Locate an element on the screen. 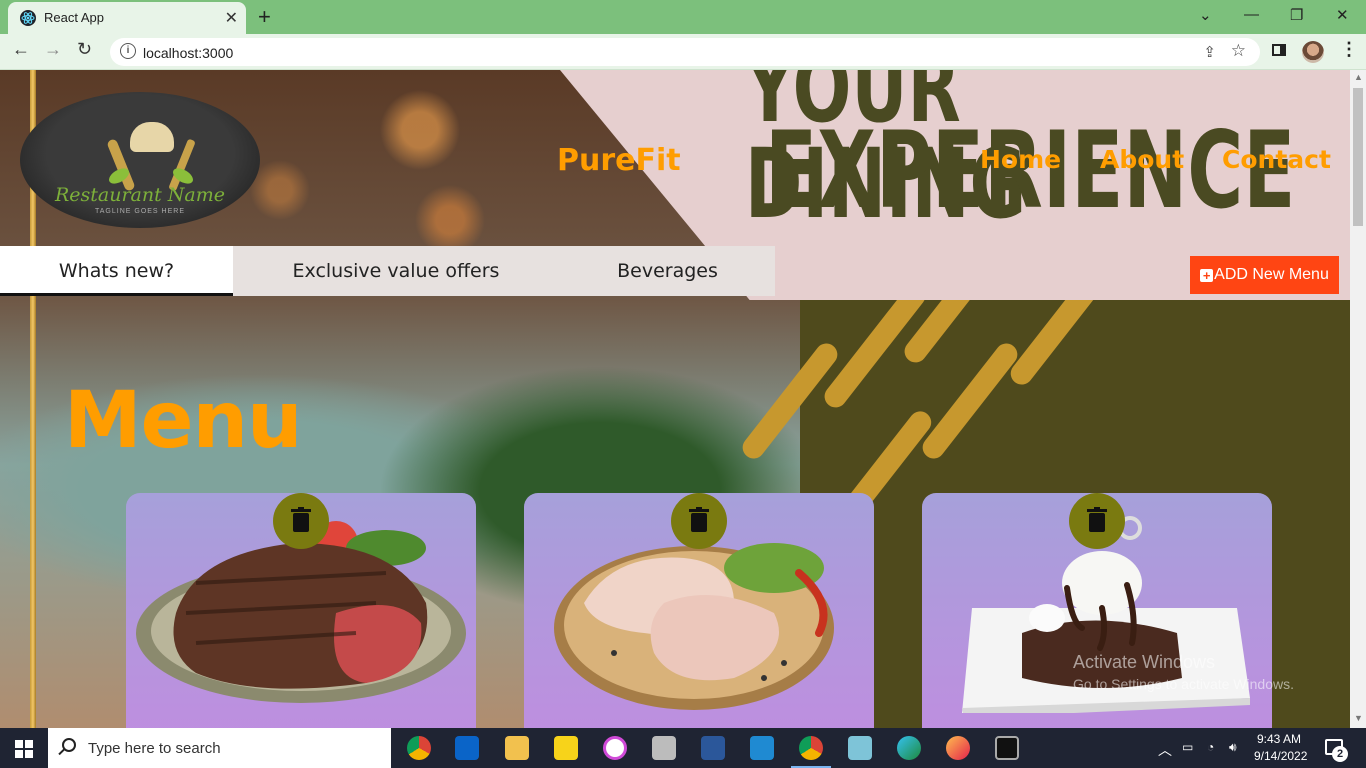 The height and width of the screenshot is (768, 1366). add-new-menu-button: + ADD New Menu is located at coordinates (1264, 275).